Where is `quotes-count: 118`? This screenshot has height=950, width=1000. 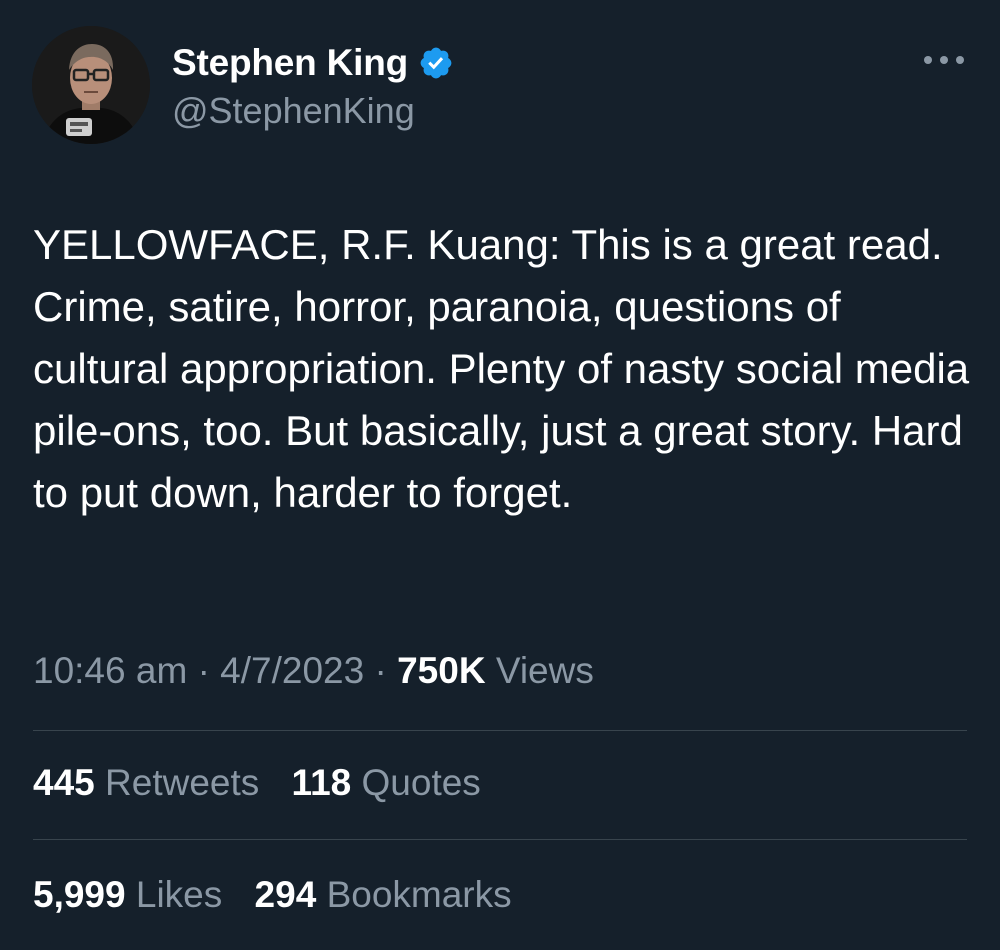
quotes-count: 118 is located at coordinates (321, 782).